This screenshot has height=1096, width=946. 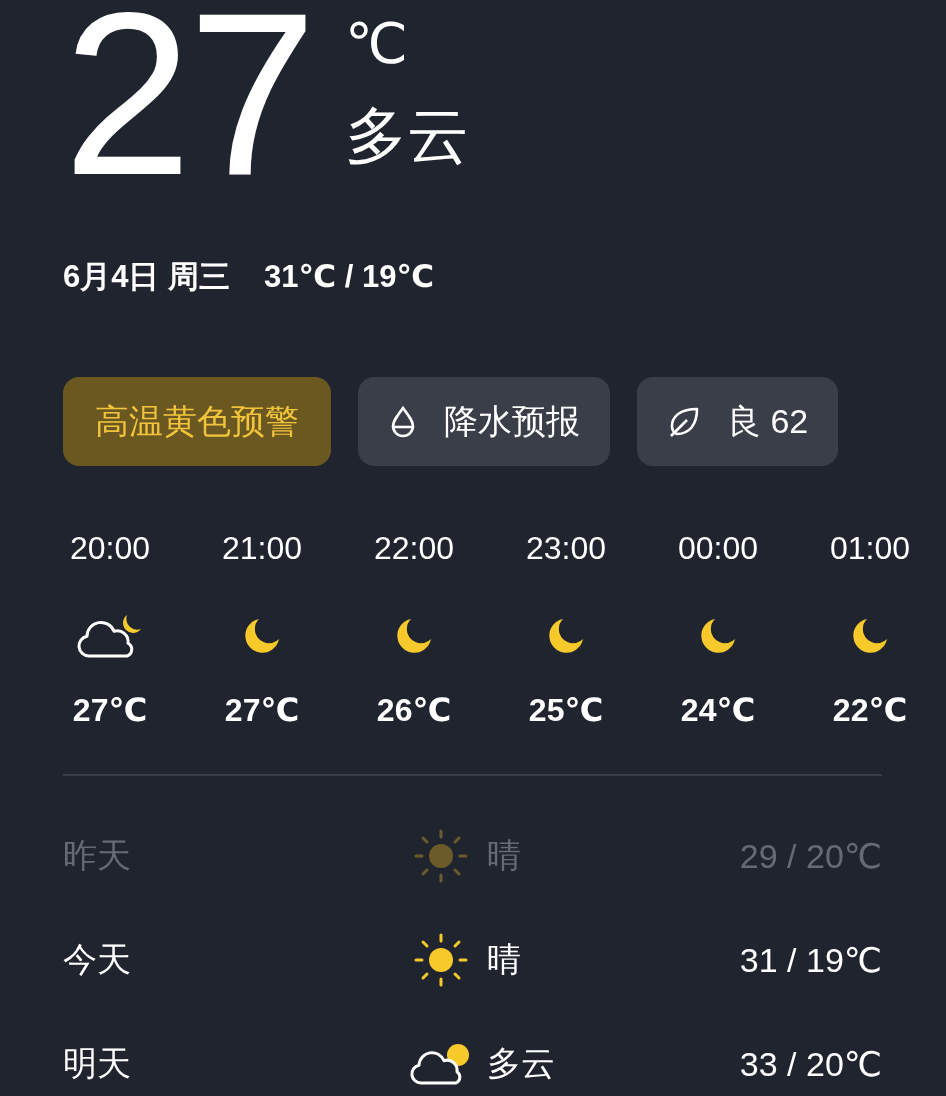 I want to click on day-temperature-range: 33 / 20℃, so click(x=810, y=1064).